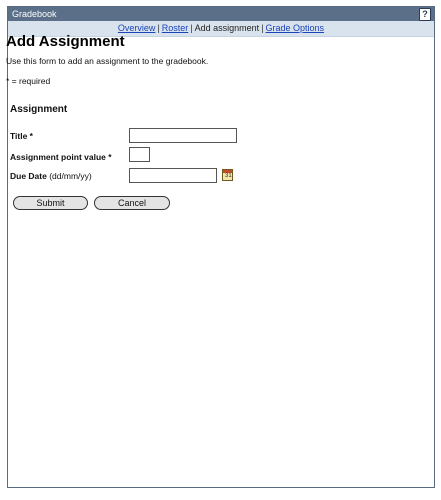 The height and width of the screenshot is (500, 441). I want to click on nav-current-page: Add assignment, so click(227, 28).